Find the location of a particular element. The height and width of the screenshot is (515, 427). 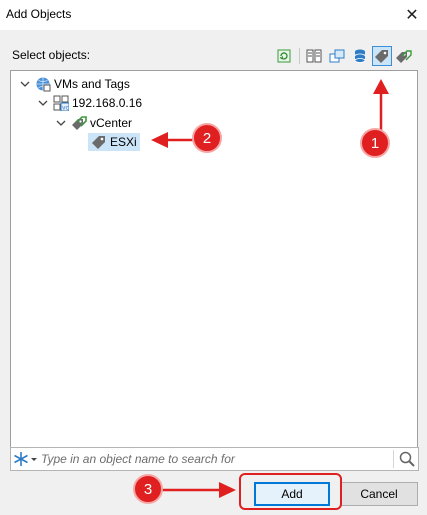

vms-and-tags-icon is located at coordinates (43, 84).